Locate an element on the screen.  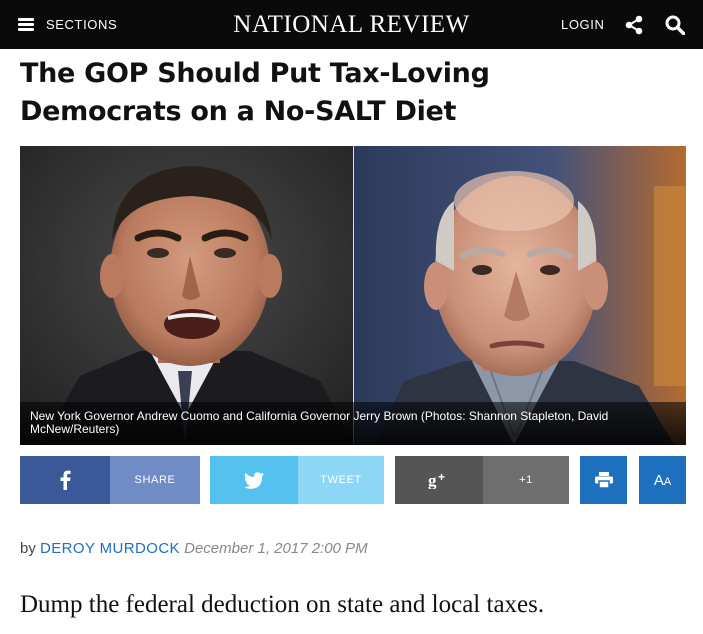
font-size-button: AA is located at coordinates (662, 480).